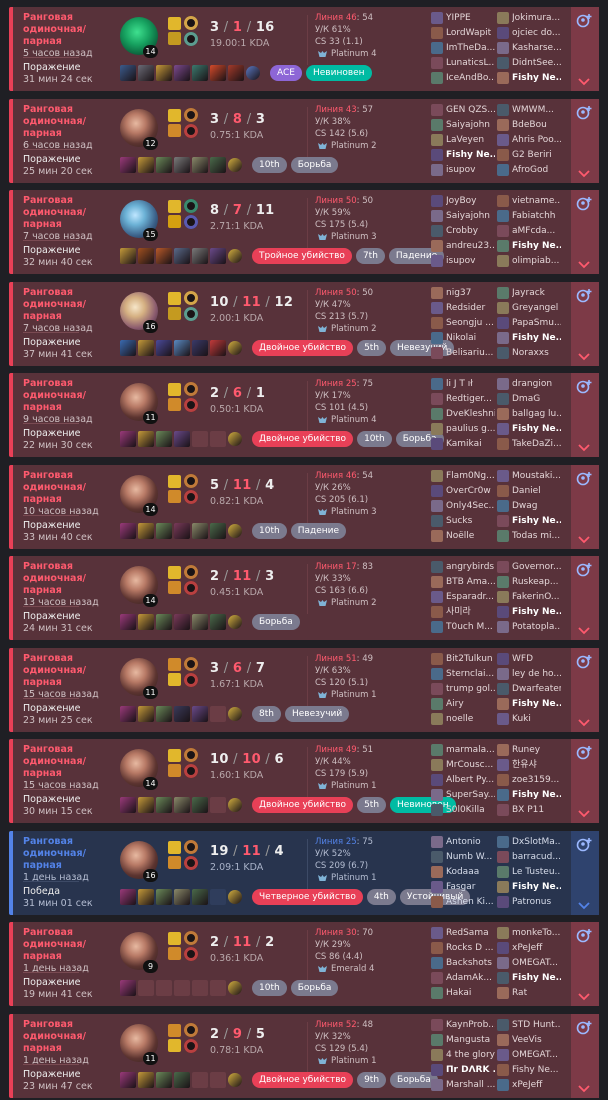  What do you see at coordinates (470, 491) in the screenshot?
I see `player-name: OverCr0w` at bounding box center [470, 491].